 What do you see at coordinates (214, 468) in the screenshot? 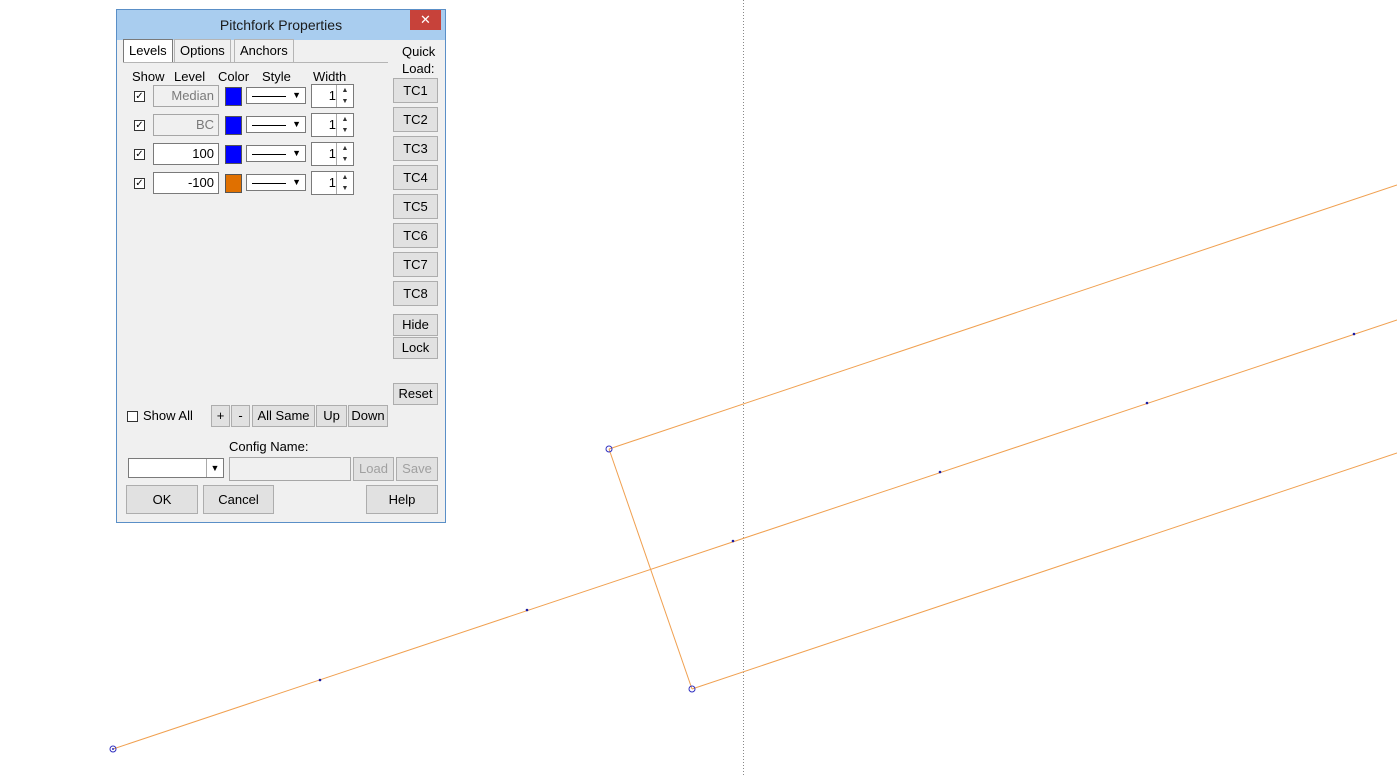
I see `chevron-down-icon: ▼` at bounding box center [214, 468].